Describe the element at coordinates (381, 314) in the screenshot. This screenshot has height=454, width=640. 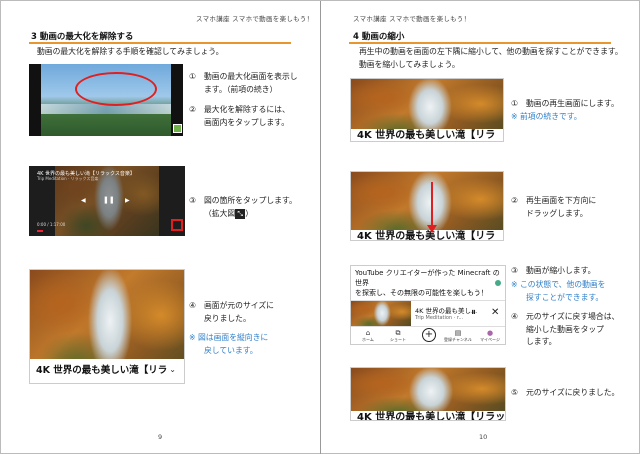
I see `mini-player-thumbnail` at that location.